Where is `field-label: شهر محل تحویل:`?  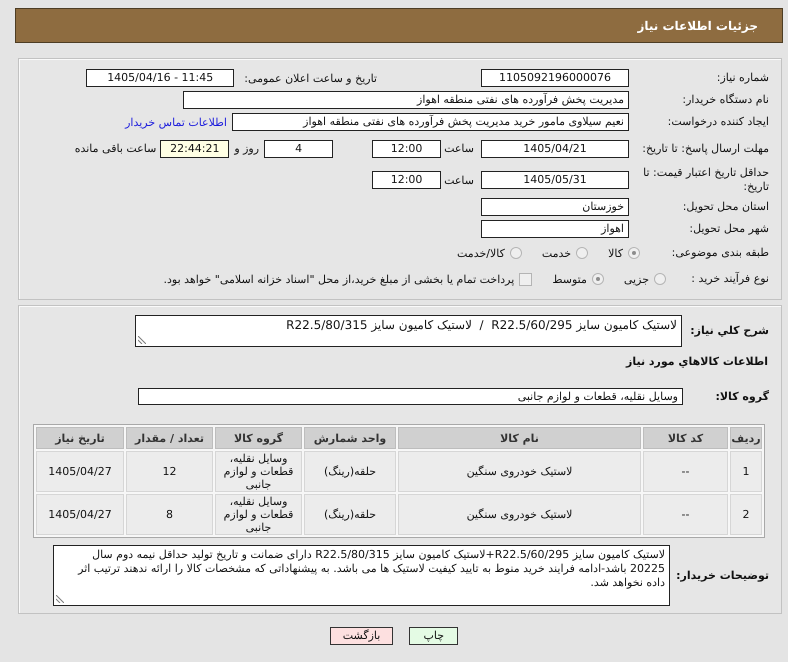
field-label: شهر محل تحویل: is located at coordinates (729, 229).